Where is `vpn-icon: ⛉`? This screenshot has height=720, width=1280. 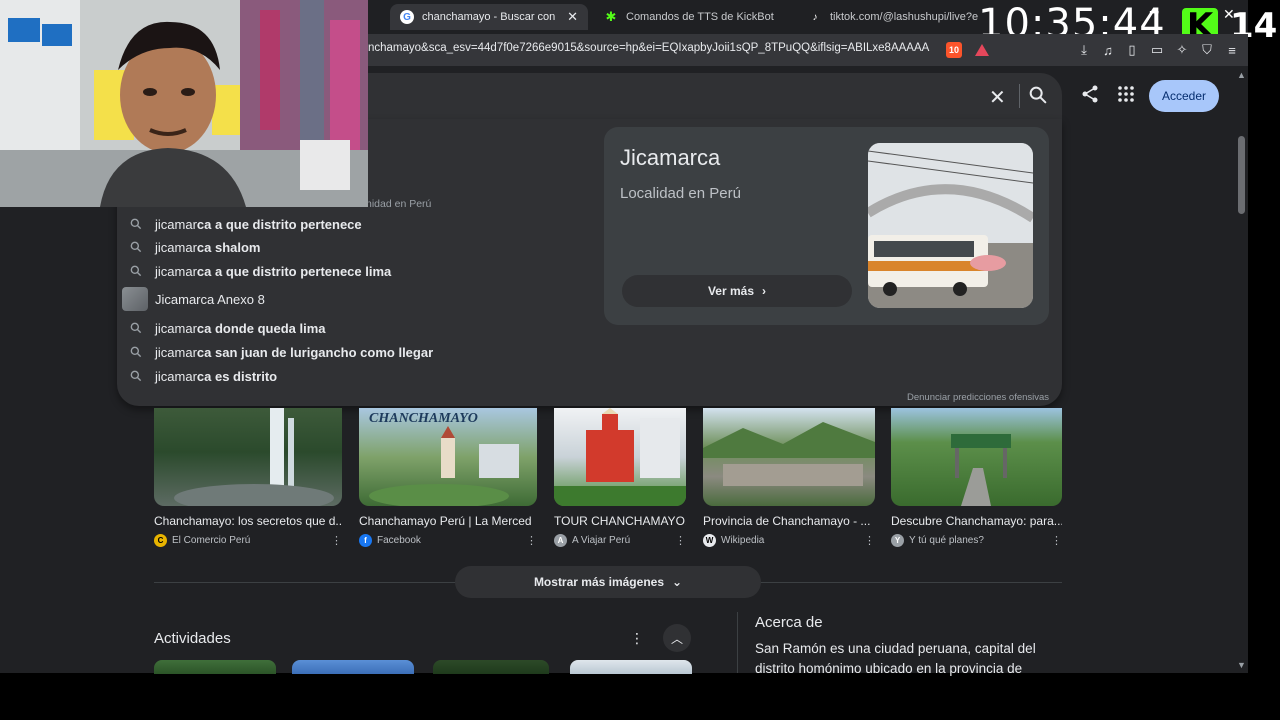 vpn-icon: ⛉ is located at coordinates (1207, 50).